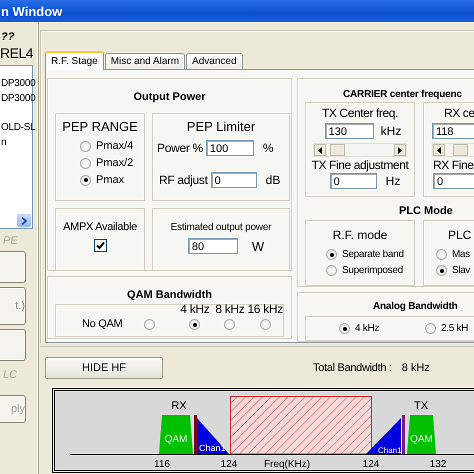 The image size is (474, 474). What do you see at coordinates (459, 113) in the screenshot?
I see `box-title: RX ce` at bounding box center [459, 113].